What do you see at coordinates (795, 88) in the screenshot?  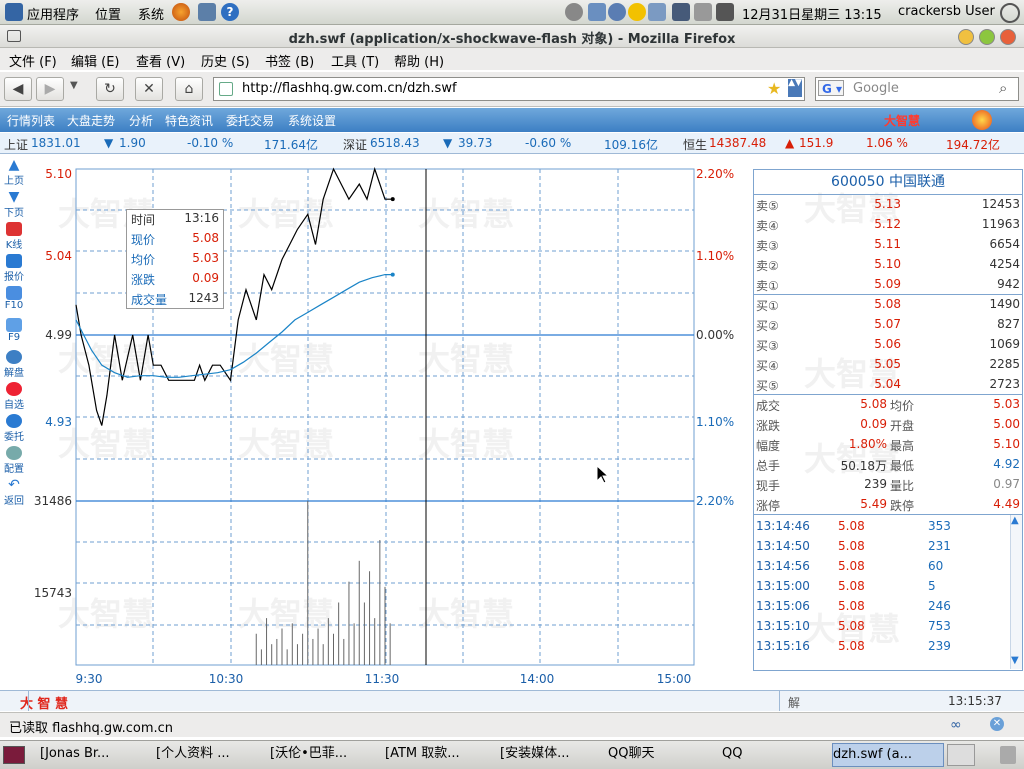 I see `url-dropdown-icon: ▲▼` at bounding box center [795, 88].